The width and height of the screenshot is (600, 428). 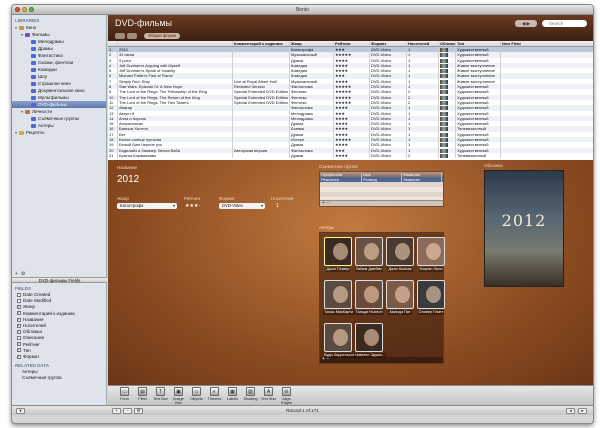 I want to click on toolbar-text-size-button: A Text Size, so click(x=268, y=395).